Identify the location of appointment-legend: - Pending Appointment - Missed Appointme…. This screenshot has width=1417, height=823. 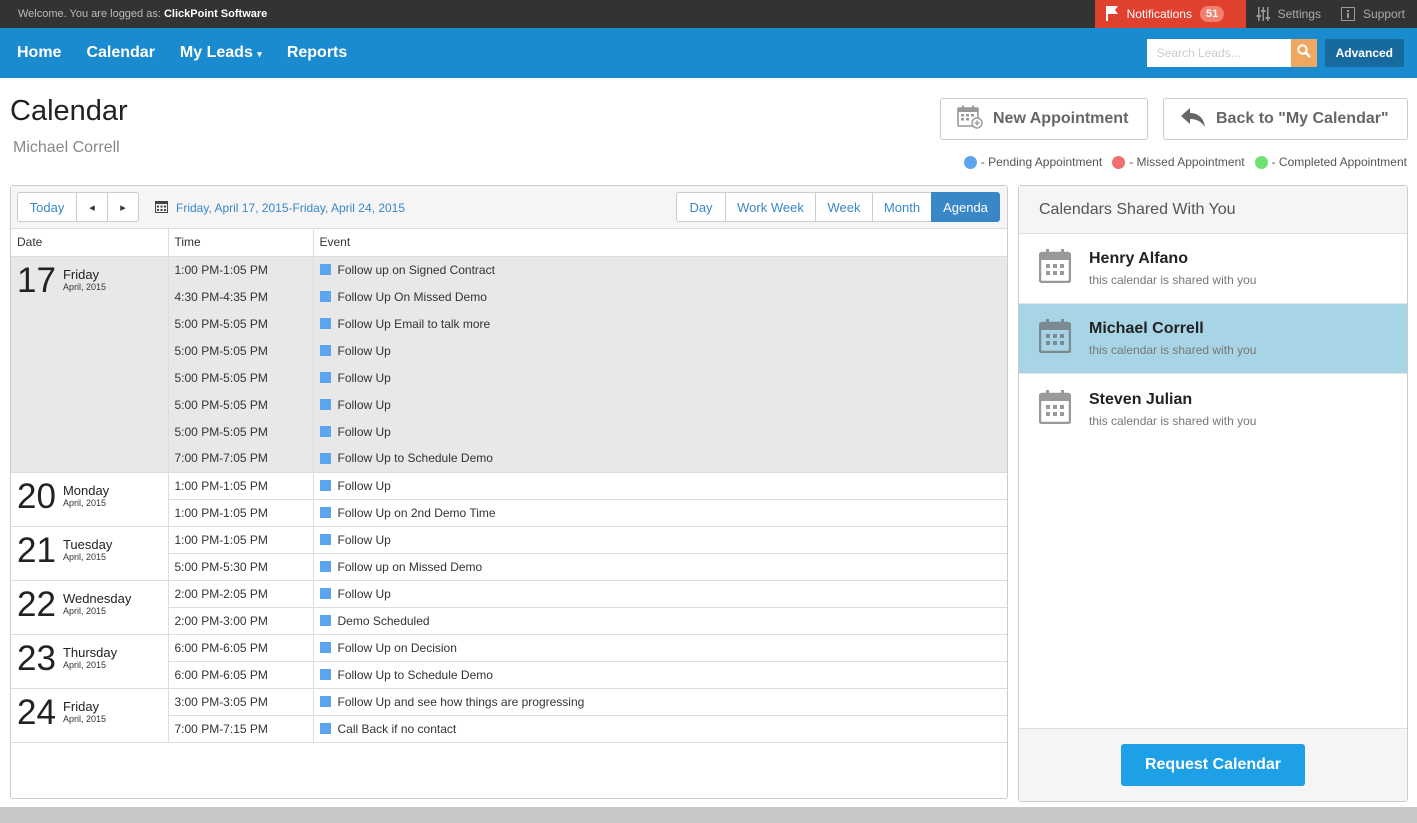
(1185, 162).